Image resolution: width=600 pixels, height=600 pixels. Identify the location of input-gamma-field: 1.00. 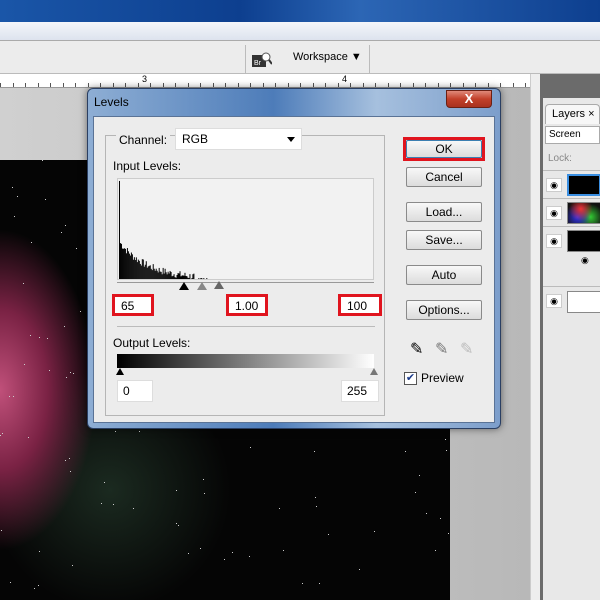
(247, 305).